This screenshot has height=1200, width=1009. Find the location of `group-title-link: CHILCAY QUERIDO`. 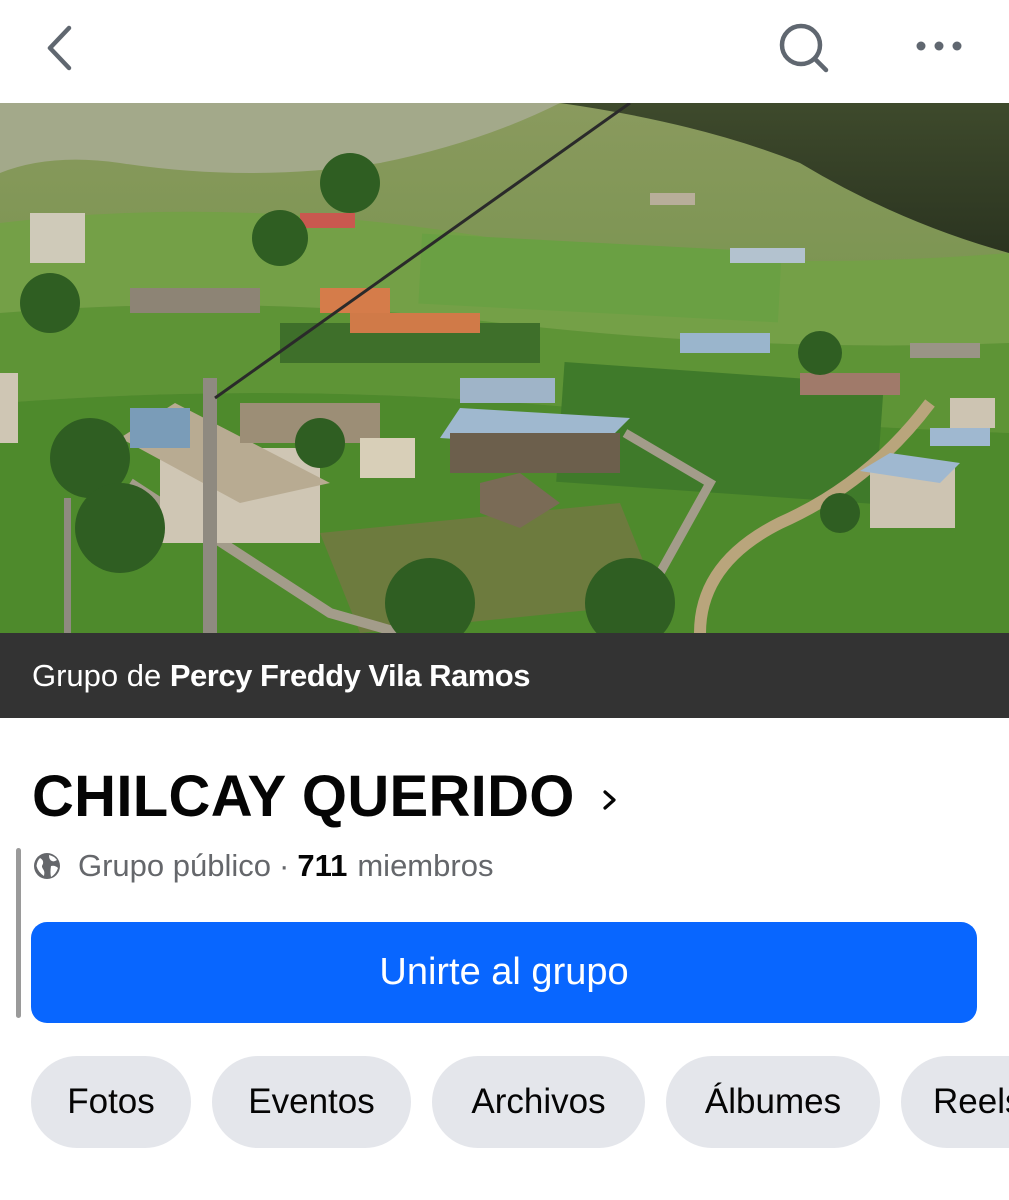

group-title-link: CHILCAY QUERIDO is located at coordinates (326, 796).